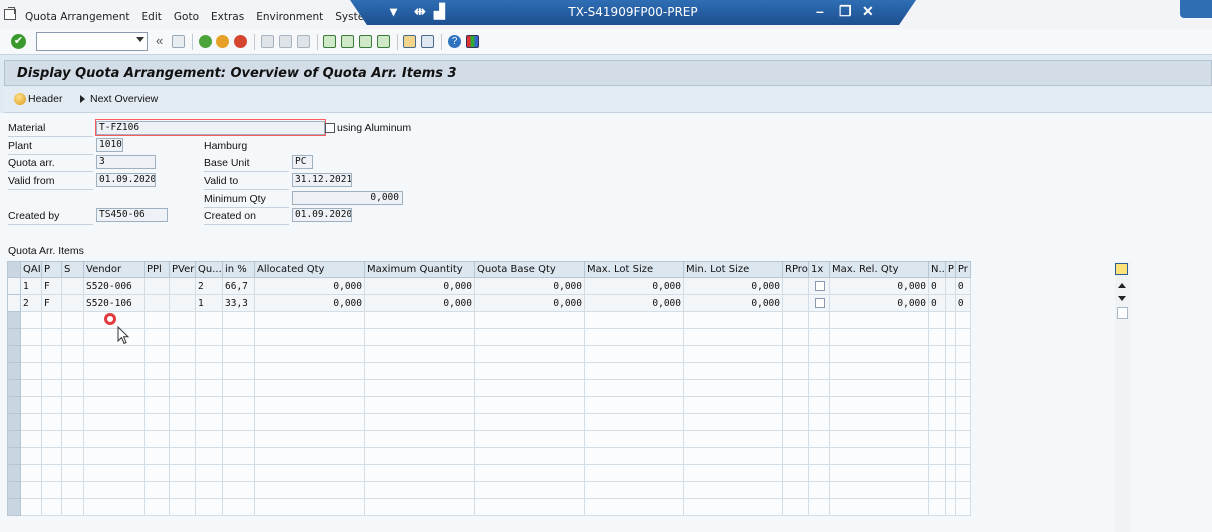 This screenshot has width=1212, height=532. I want to click on scroll-thumb, so click(1122, 313).